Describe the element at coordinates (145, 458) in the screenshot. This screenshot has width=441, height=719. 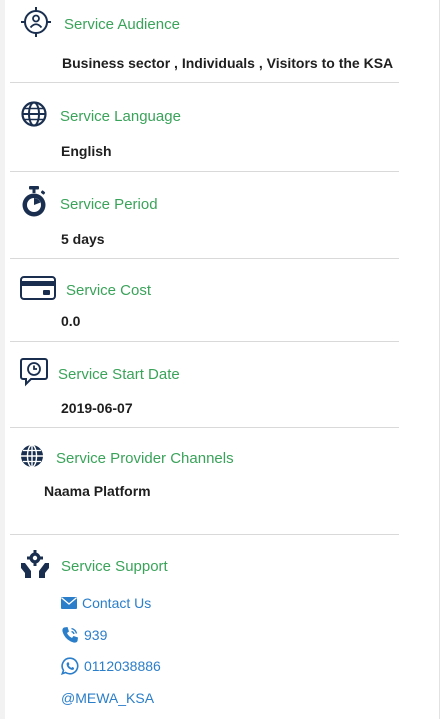
I see `service-provider-channels-title: Service Provider Channels` at that location.